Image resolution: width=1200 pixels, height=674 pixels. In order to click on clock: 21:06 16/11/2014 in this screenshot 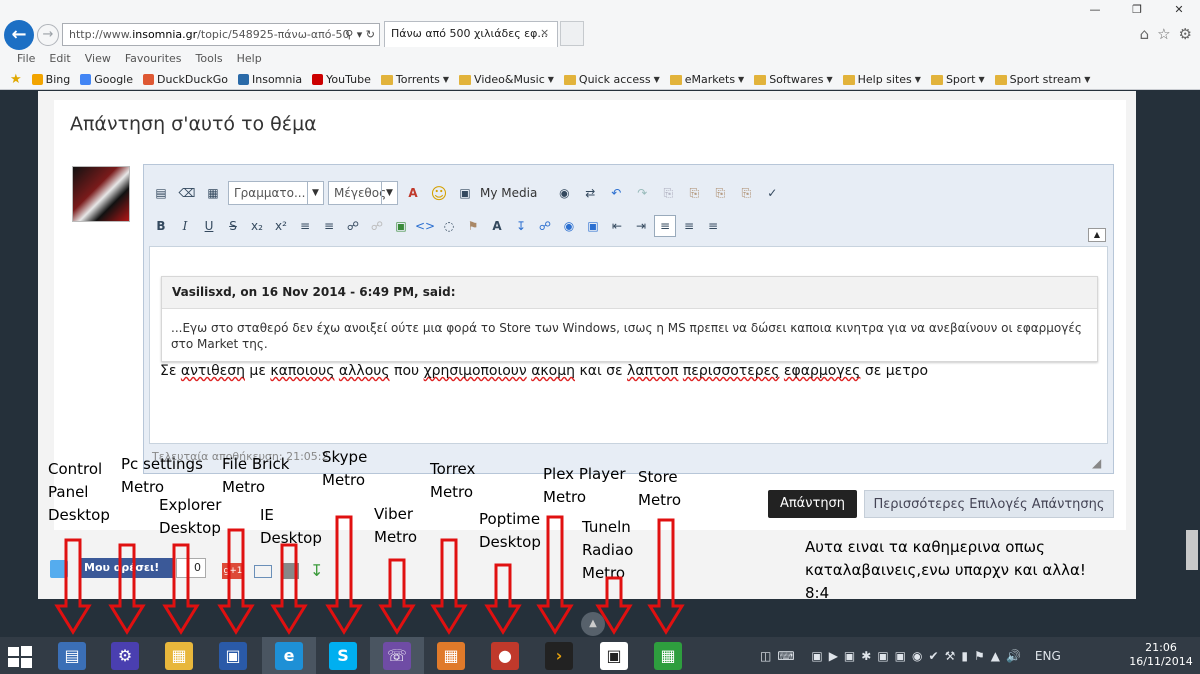, I will do `click(1161, 655)`.